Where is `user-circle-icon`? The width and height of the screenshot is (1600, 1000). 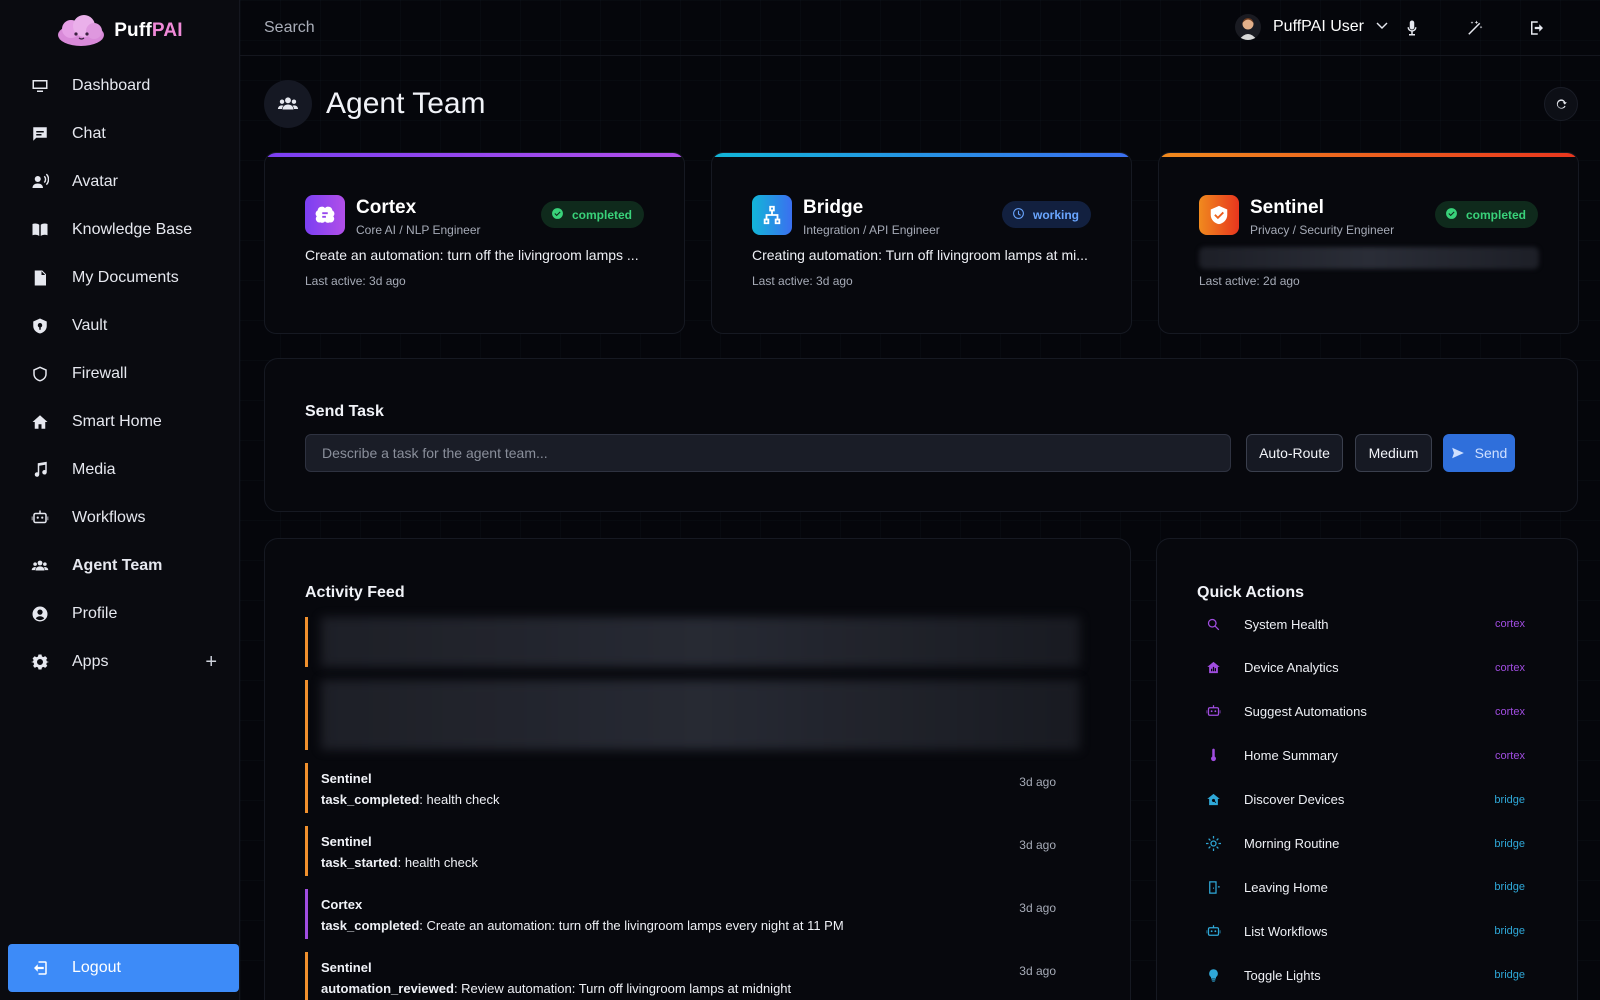
user-circle-icon is located at coordinates (40, 614).